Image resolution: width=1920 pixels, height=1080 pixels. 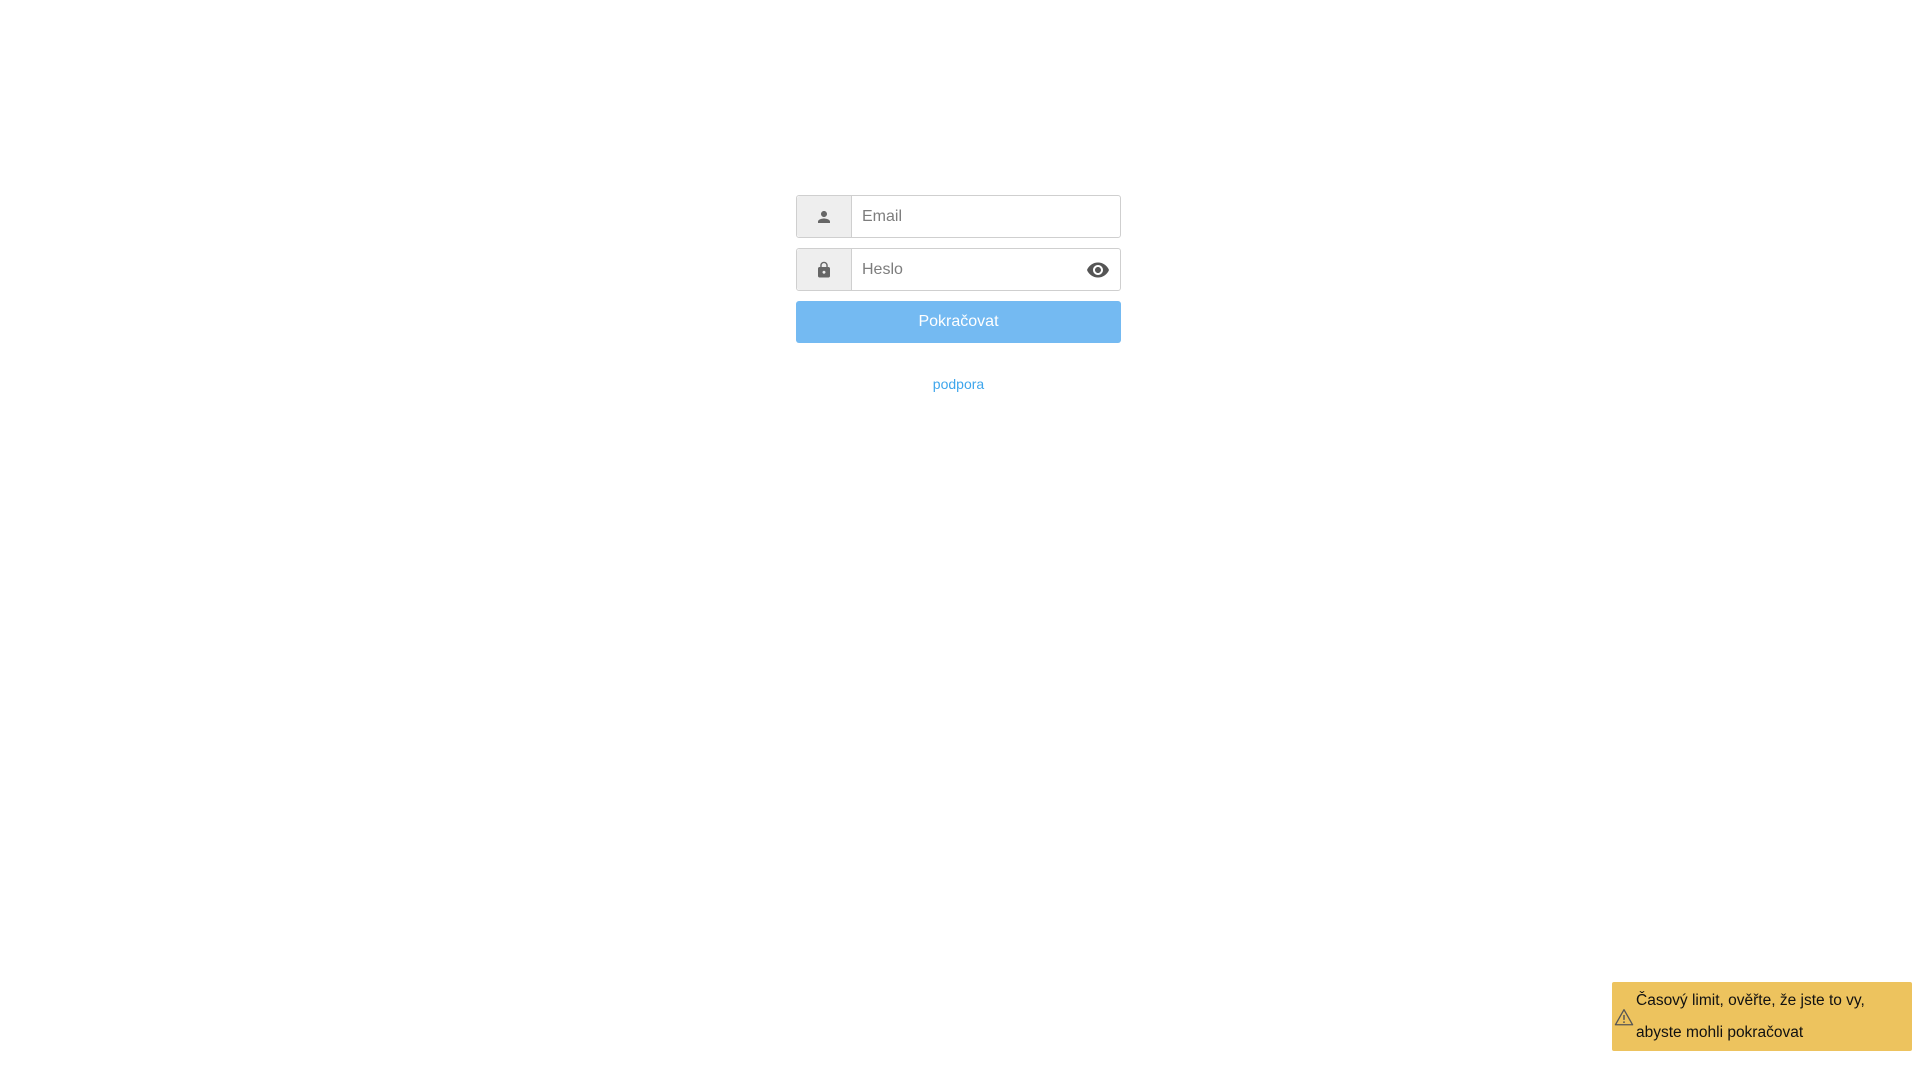 I want to click on login-form: Pokračovat podpora, so click(x=958, y=293).